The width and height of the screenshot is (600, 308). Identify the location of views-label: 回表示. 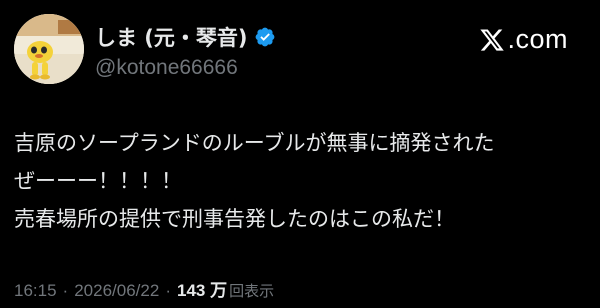
(252, 291).